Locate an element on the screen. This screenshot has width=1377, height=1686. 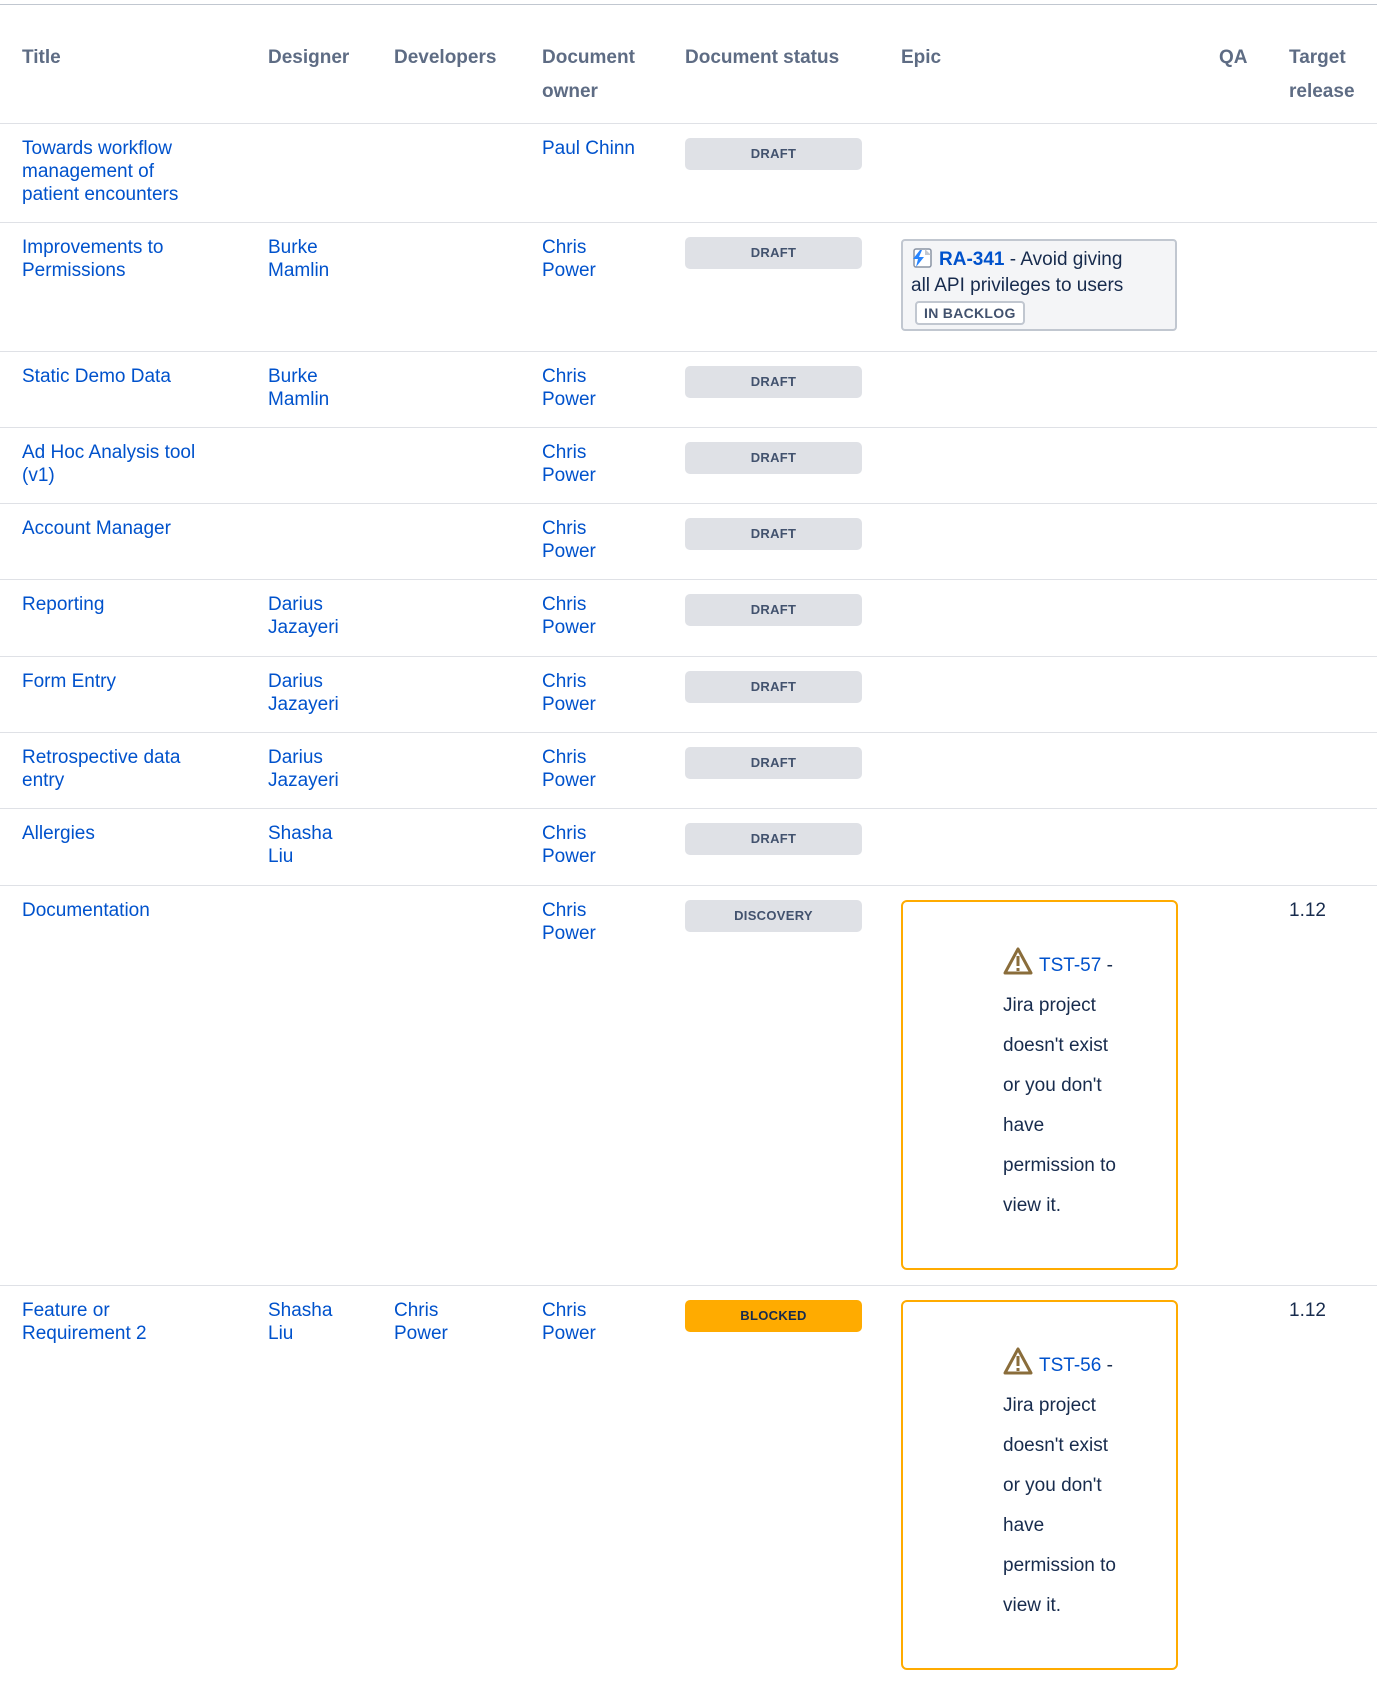
epic-error-key-line: TST-56 - is located at coordinates (1083, 1366).